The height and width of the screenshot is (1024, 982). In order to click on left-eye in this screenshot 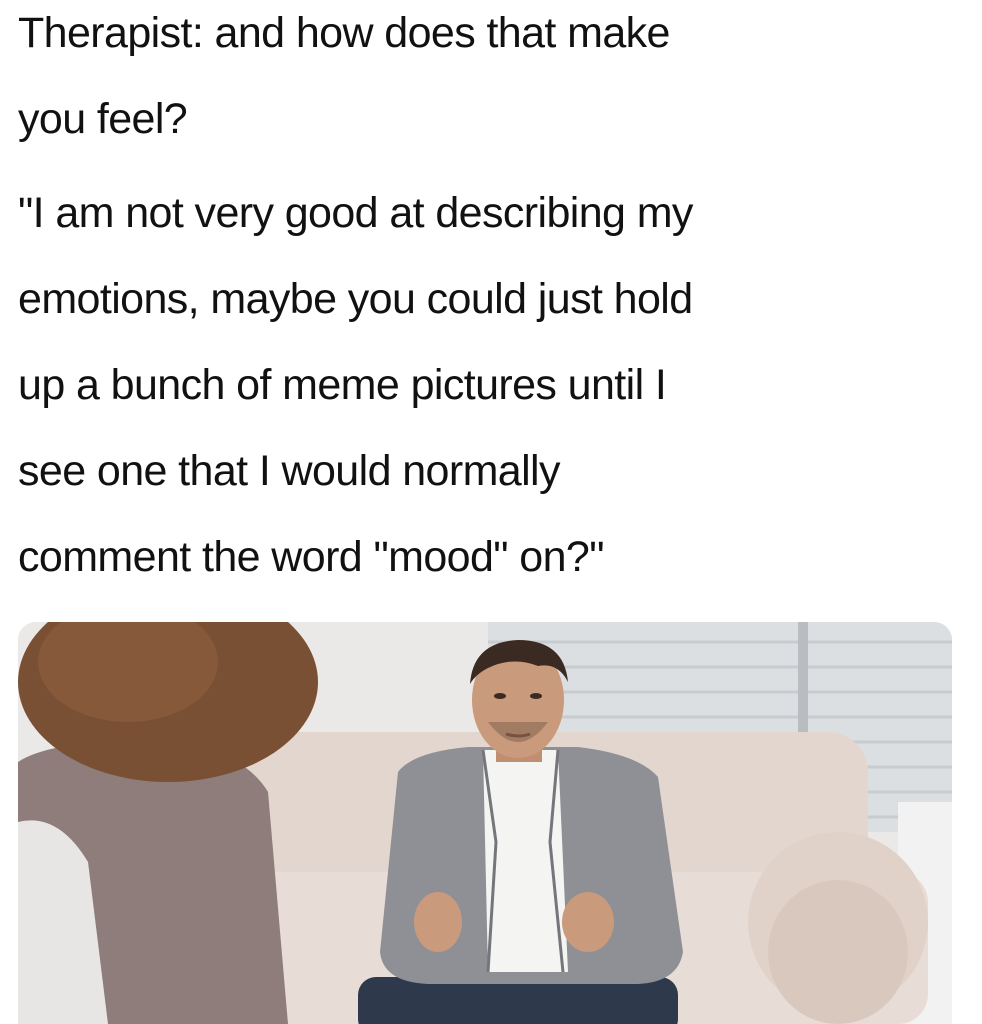, I will do `click(500, 696)`.